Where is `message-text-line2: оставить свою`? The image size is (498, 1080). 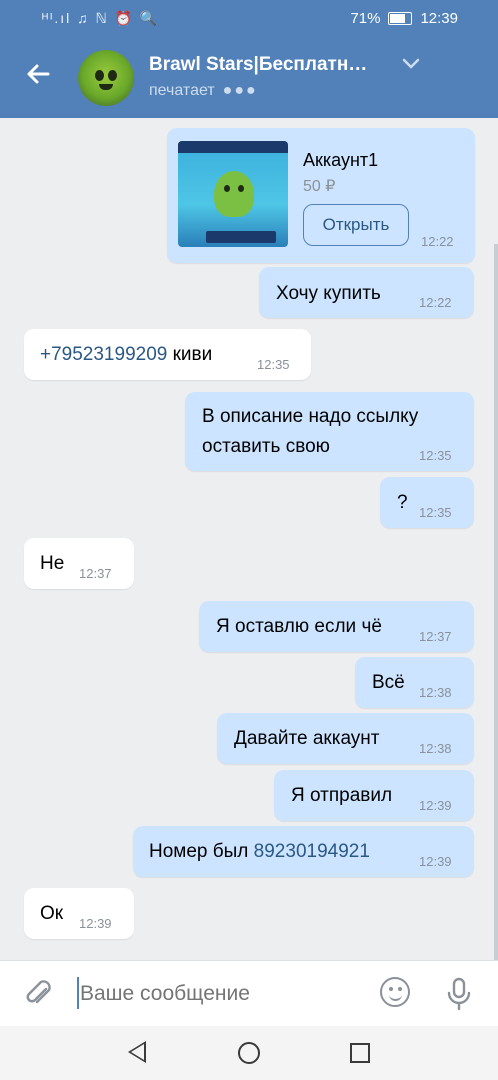 message-text-line2: оставить свою is located at coordinates (266, 446).